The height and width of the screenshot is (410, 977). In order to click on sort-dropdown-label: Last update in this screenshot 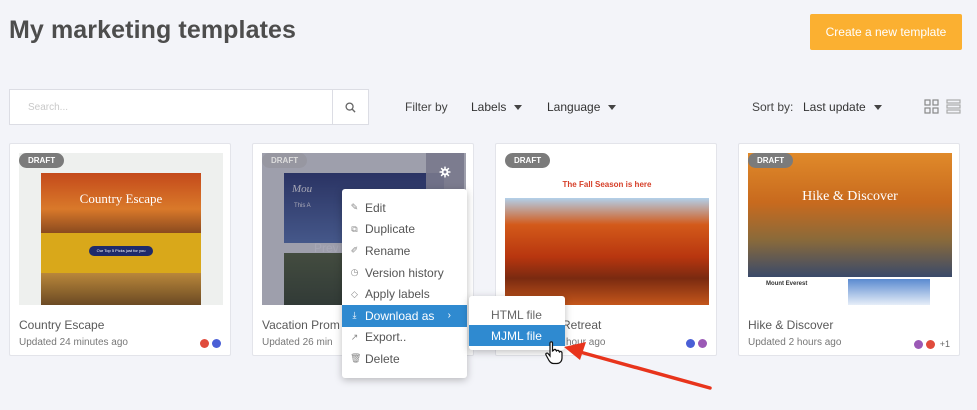, I will do `click(834, 107)`.